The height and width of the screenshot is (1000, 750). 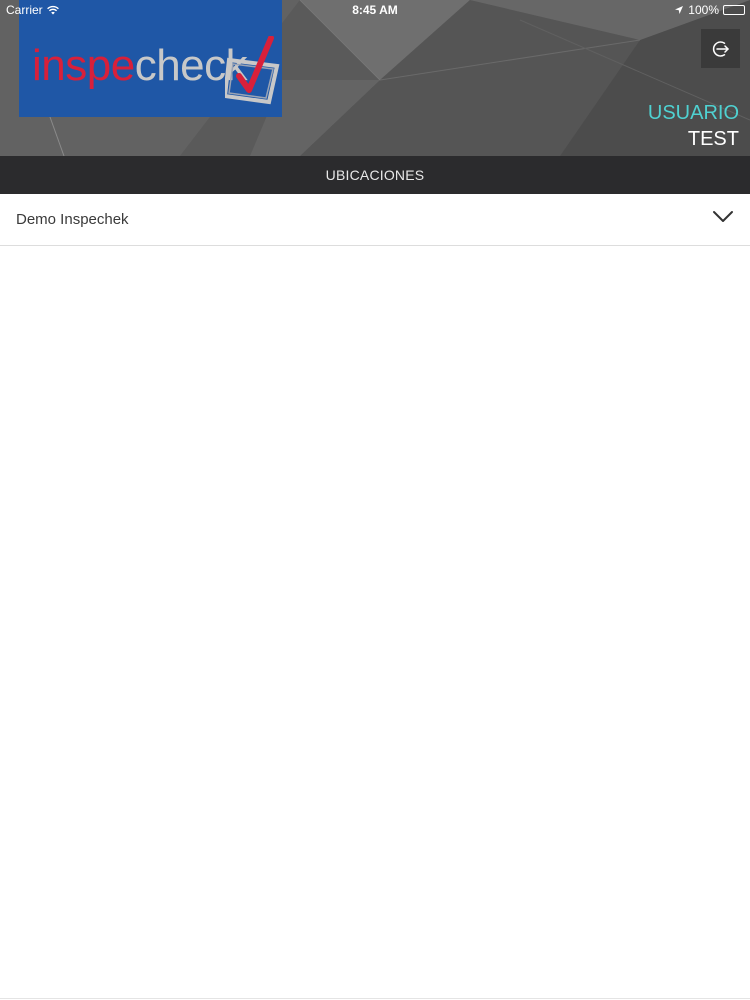 I want to click on logout-button, so click(x=720, y=48).